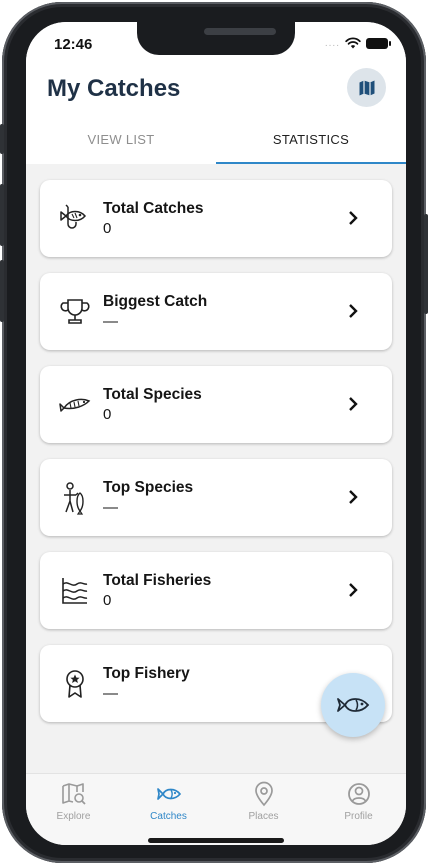 This screenshot has height=865, width=428. What do you see at coordinates (358, 809) in the screenshot?
I see `nav-profile: Profile` at bounding box center [358, 809].